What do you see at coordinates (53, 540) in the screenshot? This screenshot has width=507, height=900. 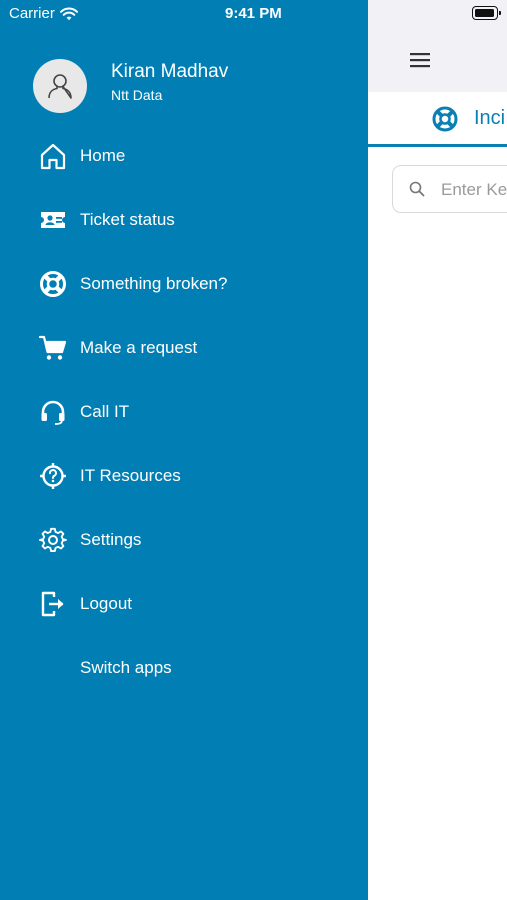 I see `gear-icon` at bounding box center [53, 540].